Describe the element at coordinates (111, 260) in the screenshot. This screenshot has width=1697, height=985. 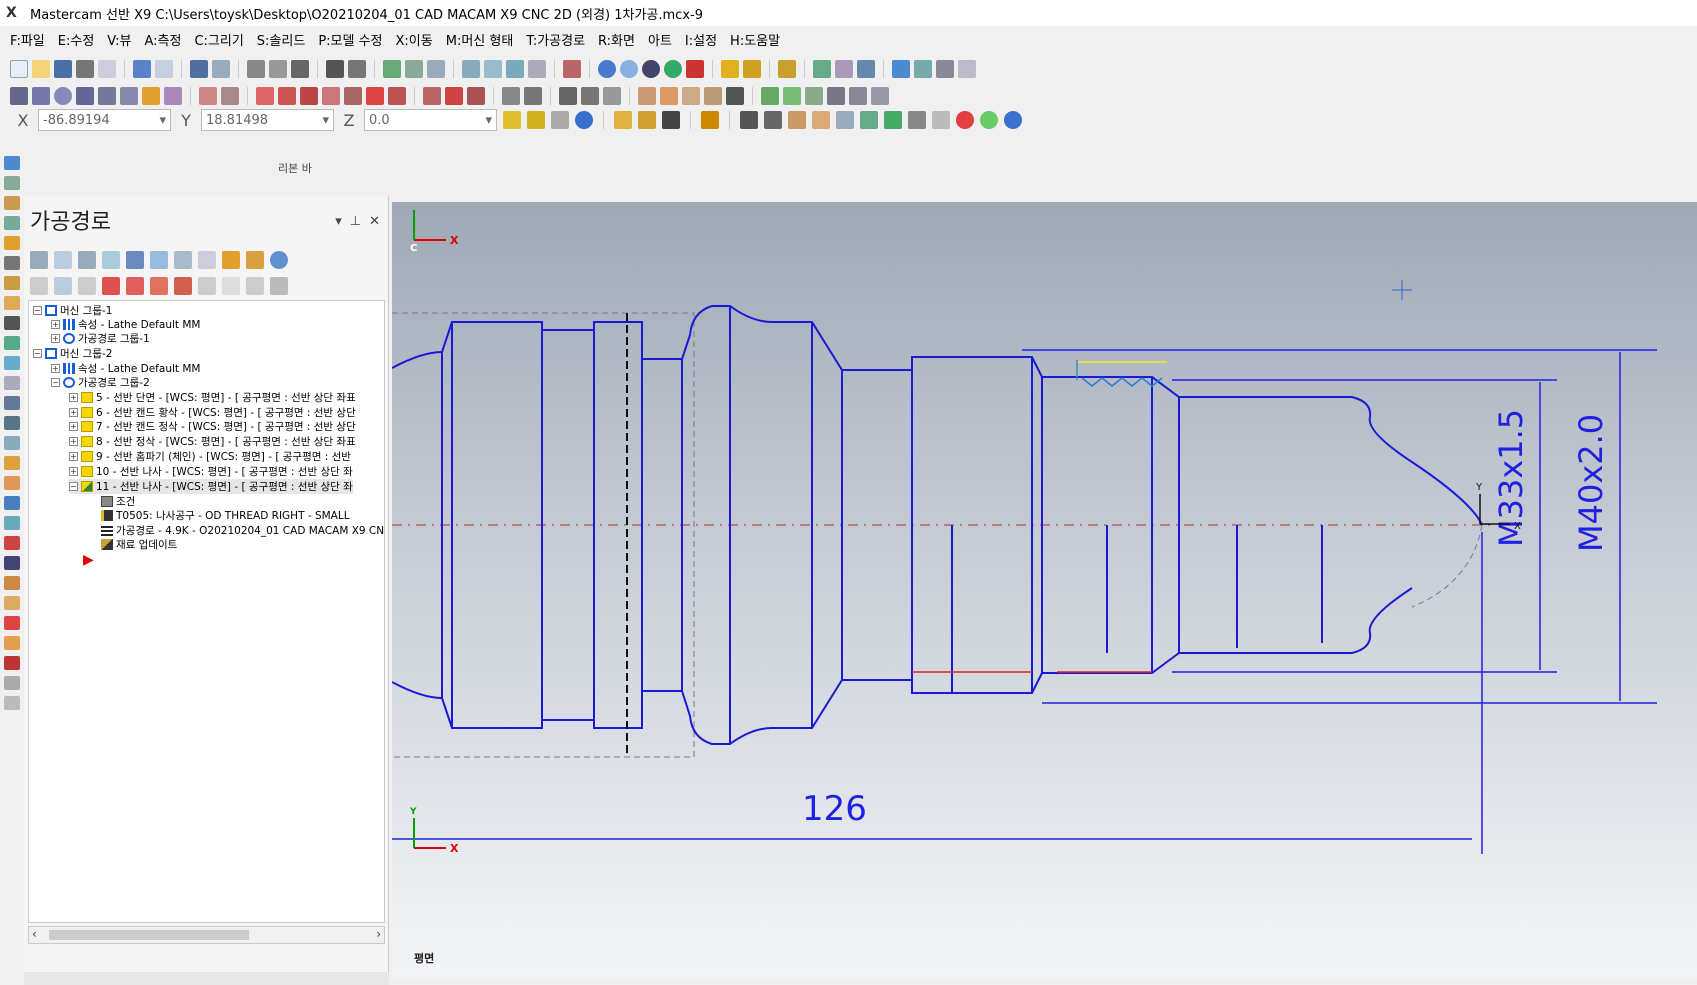
I see `regen-dirty-icon` at that location.